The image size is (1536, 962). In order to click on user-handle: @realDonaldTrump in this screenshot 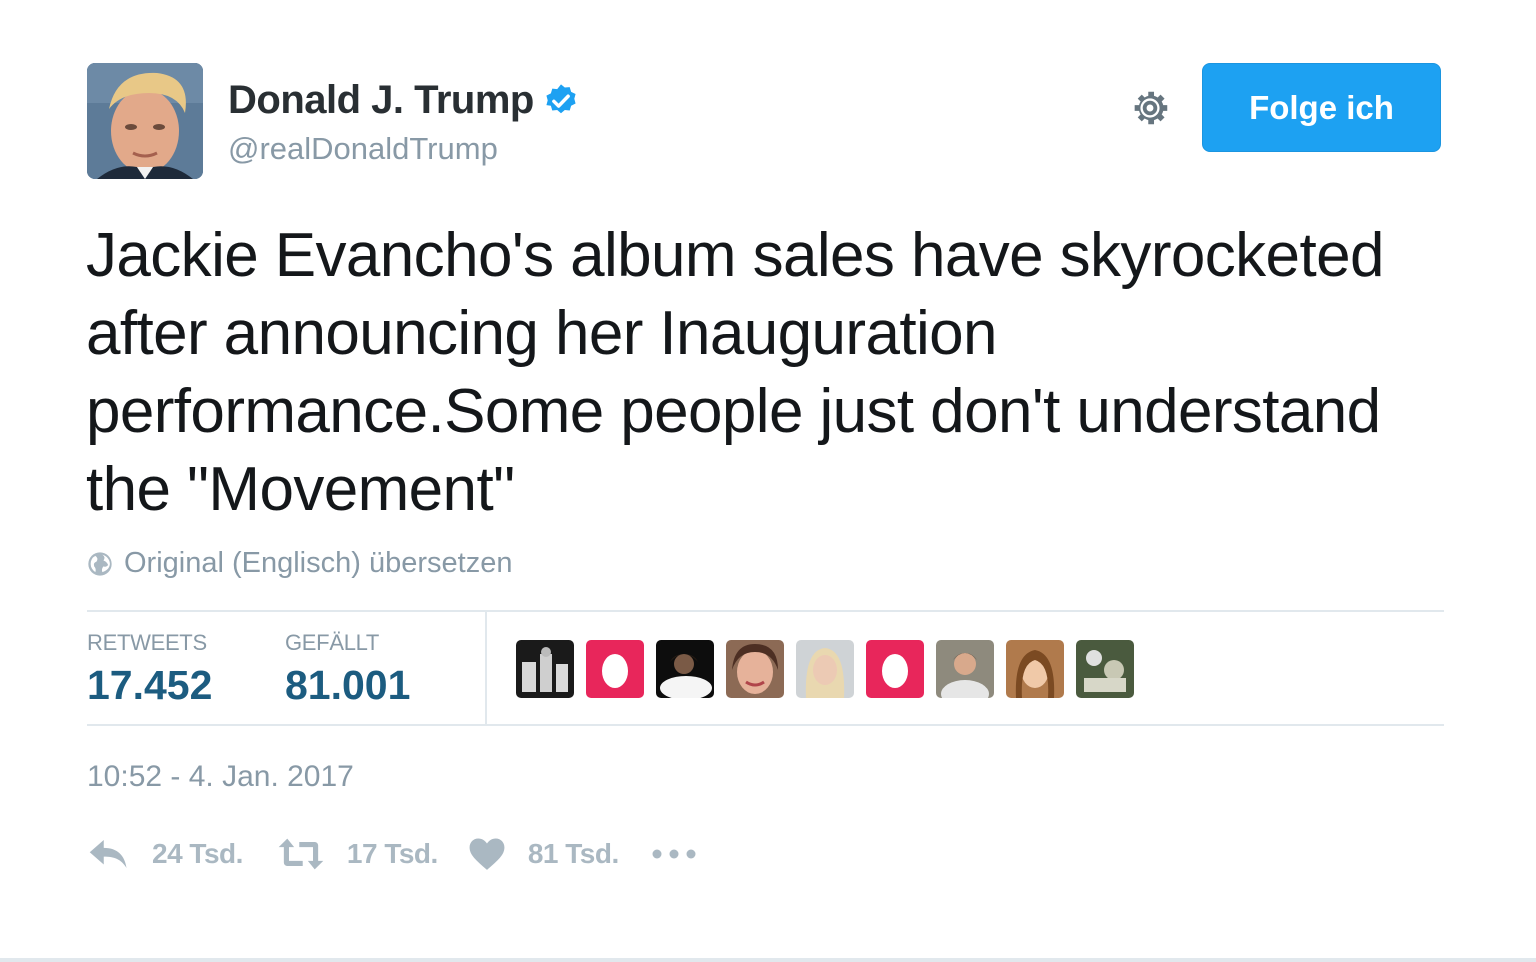, I will do `click(363, 149)`.